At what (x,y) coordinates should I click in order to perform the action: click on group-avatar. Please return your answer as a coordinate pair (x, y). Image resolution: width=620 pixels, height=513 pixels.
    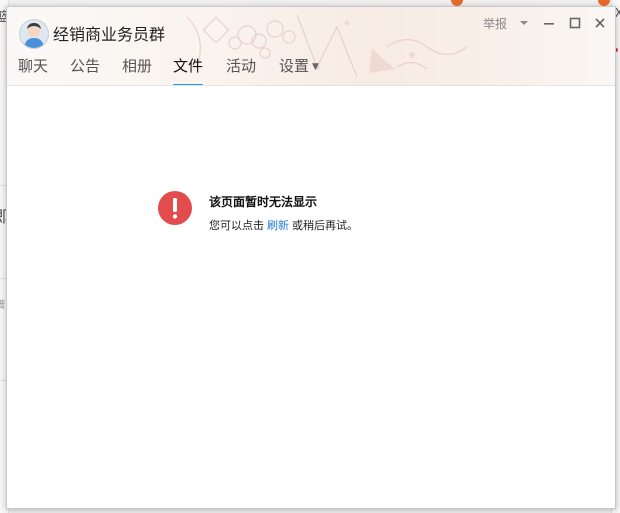
    Looking at the image, I should click on (34, 34).